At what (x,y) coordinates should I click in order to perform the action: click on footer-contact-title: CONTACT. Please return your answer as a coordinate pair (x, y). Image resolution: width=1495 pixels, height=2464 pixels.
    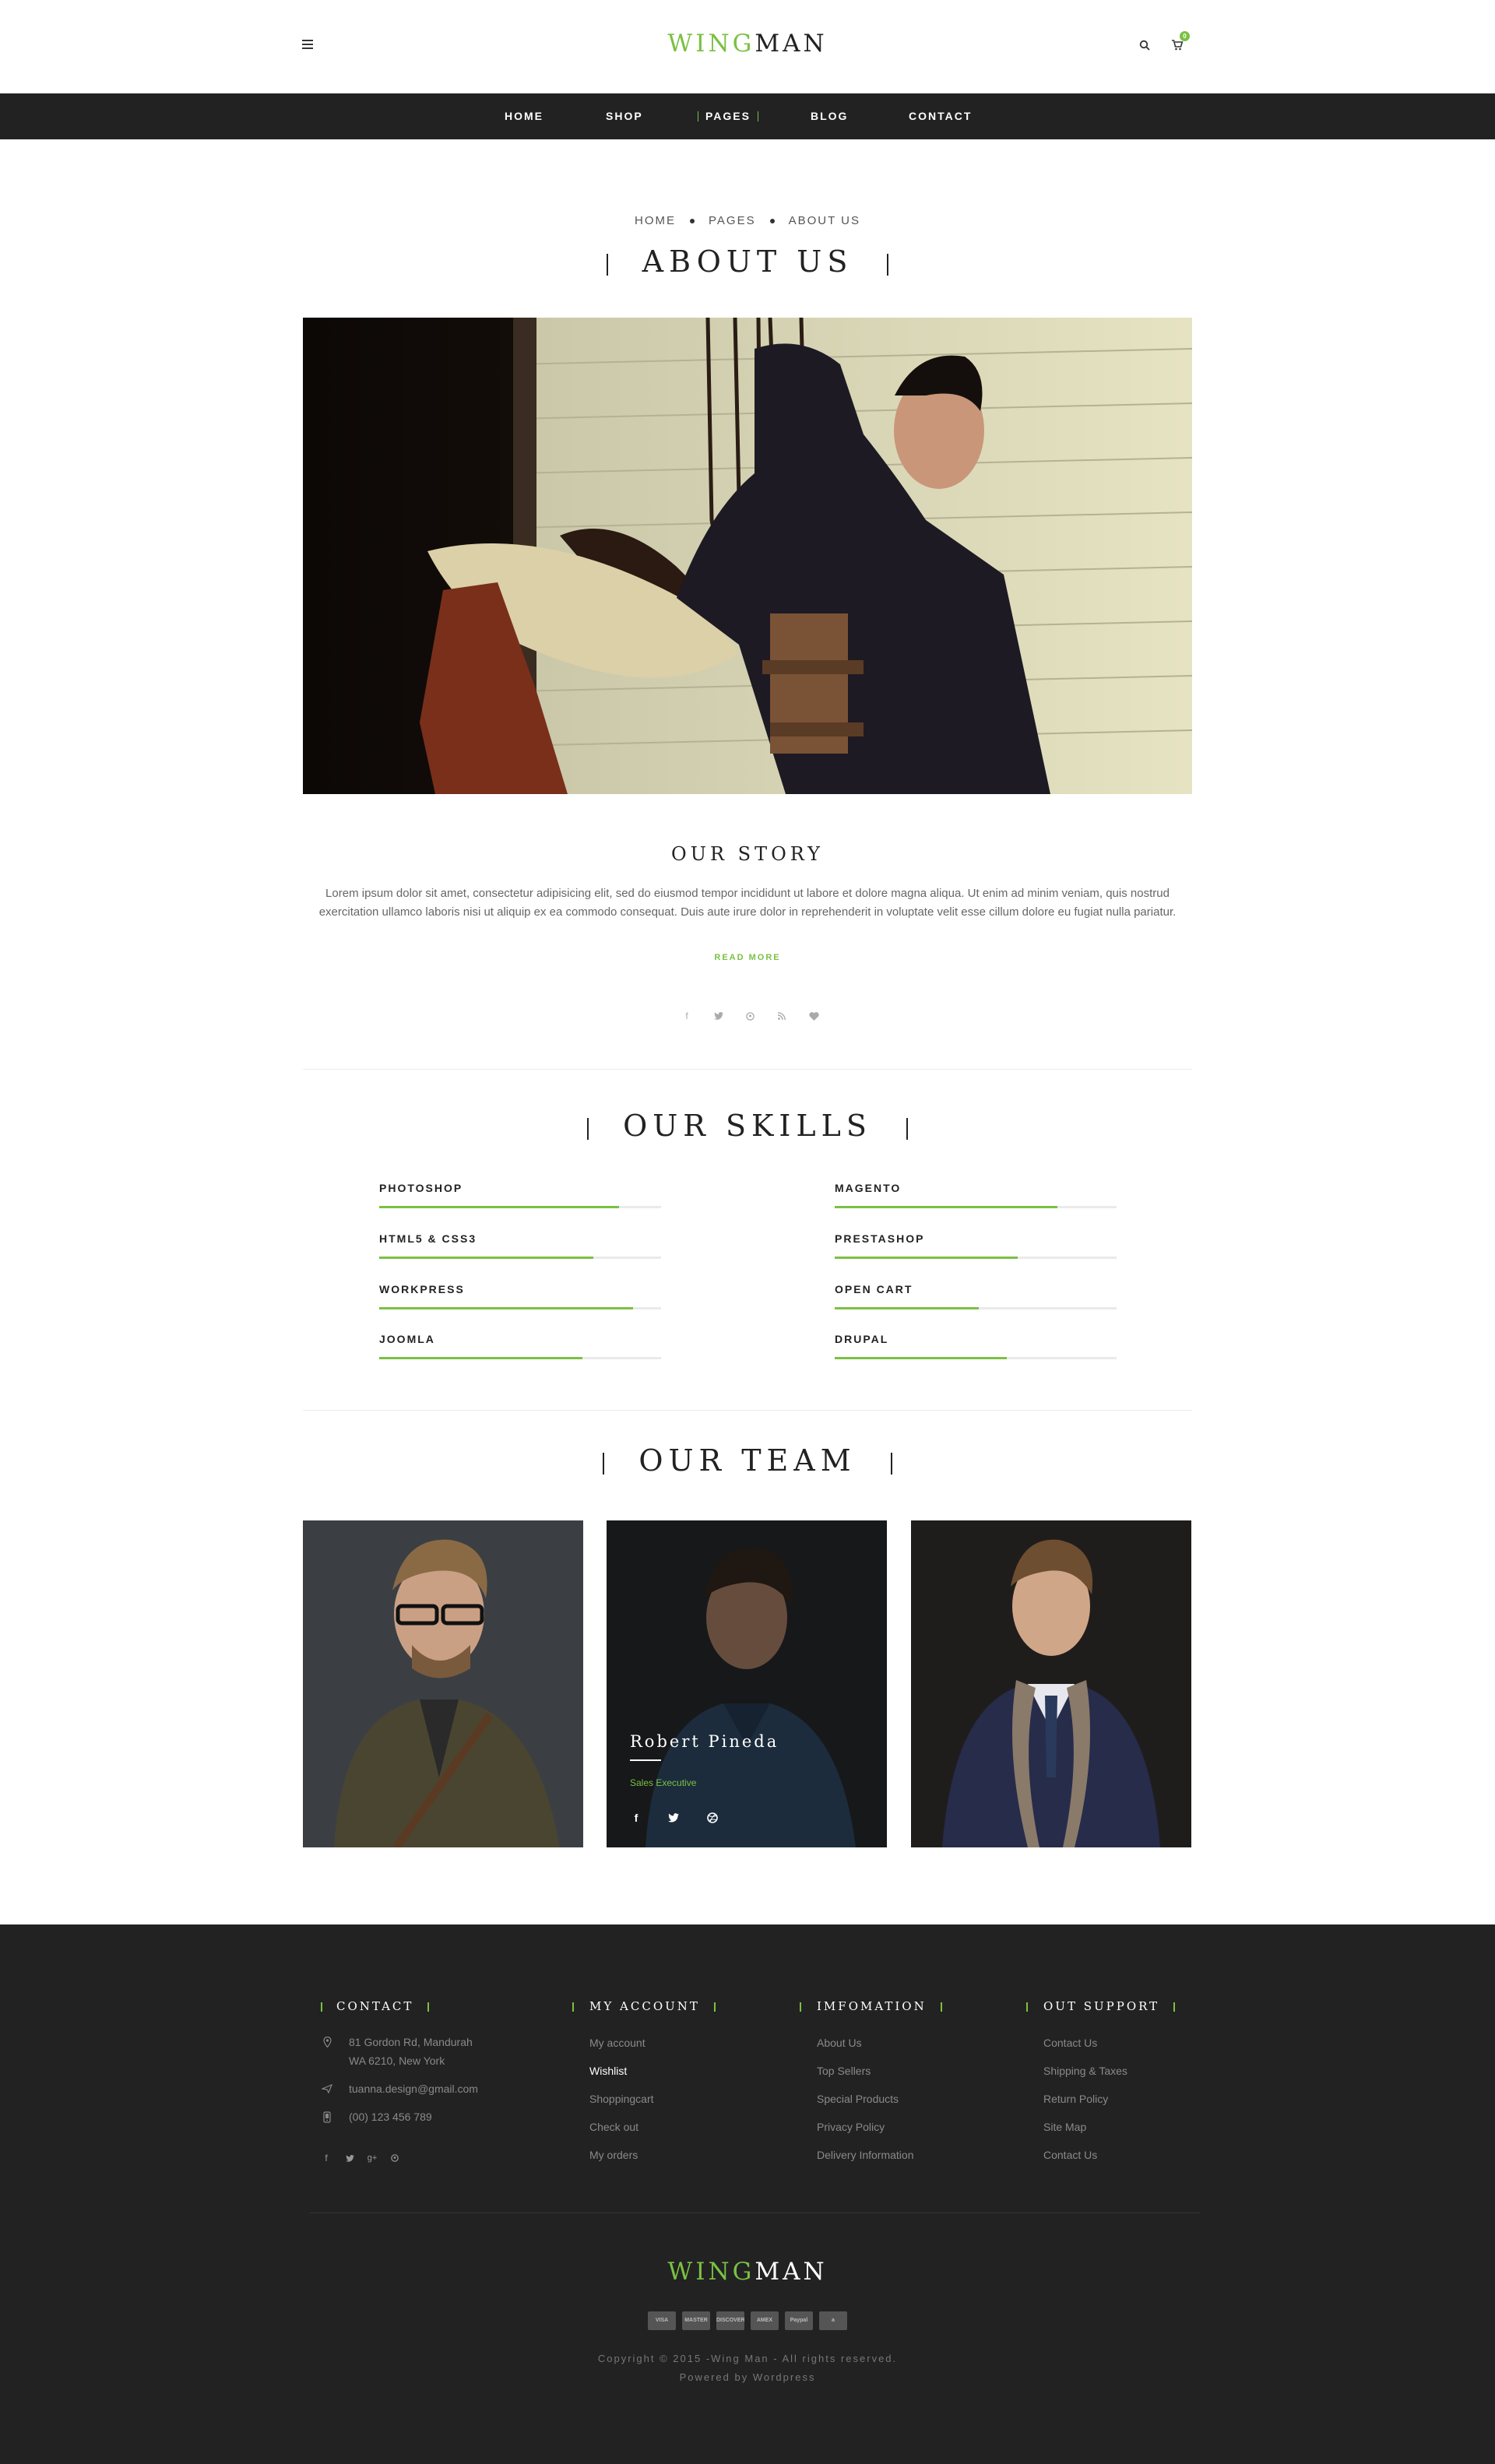
    Looking at the image, I should click on (422, 2006).